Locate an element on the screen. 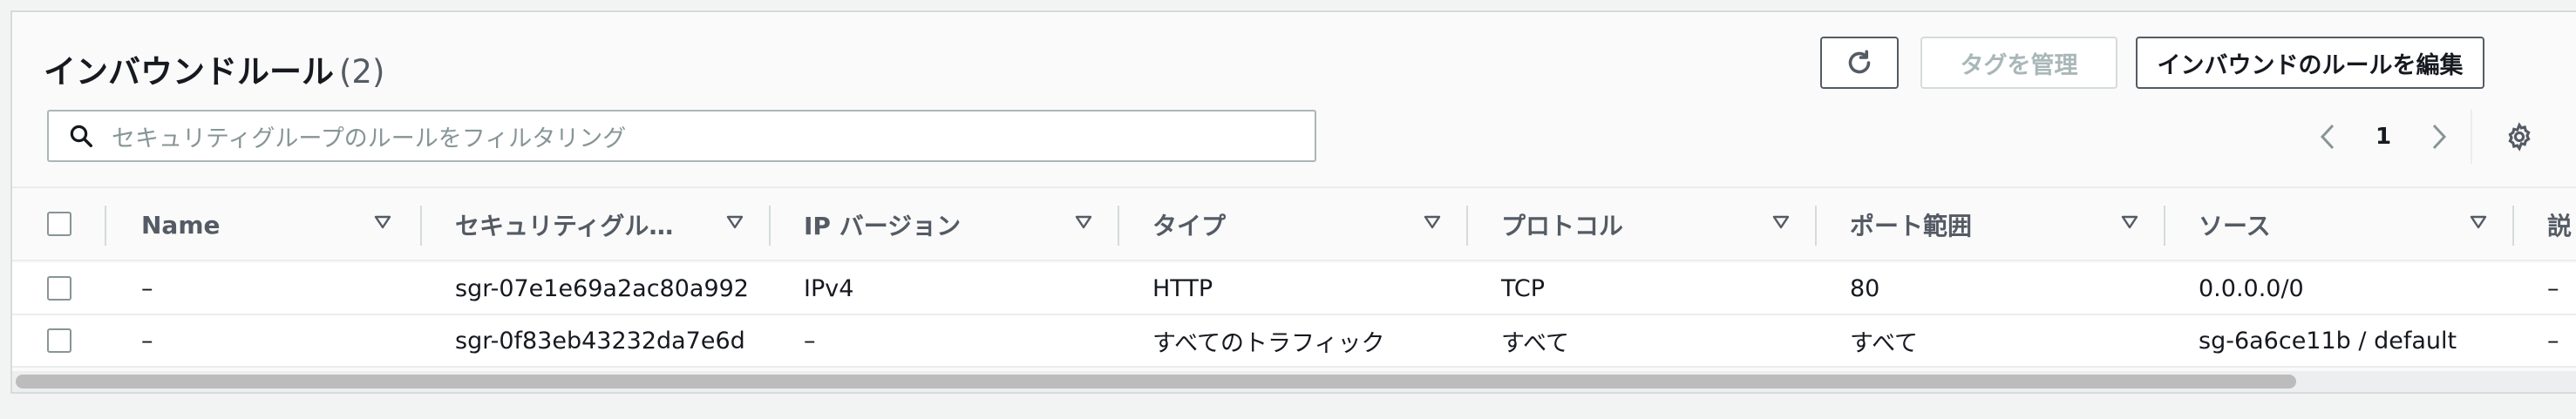 The width and height of the screenshot is (2576, 419). column-header-name: Name is located at coordinates (276, 224).